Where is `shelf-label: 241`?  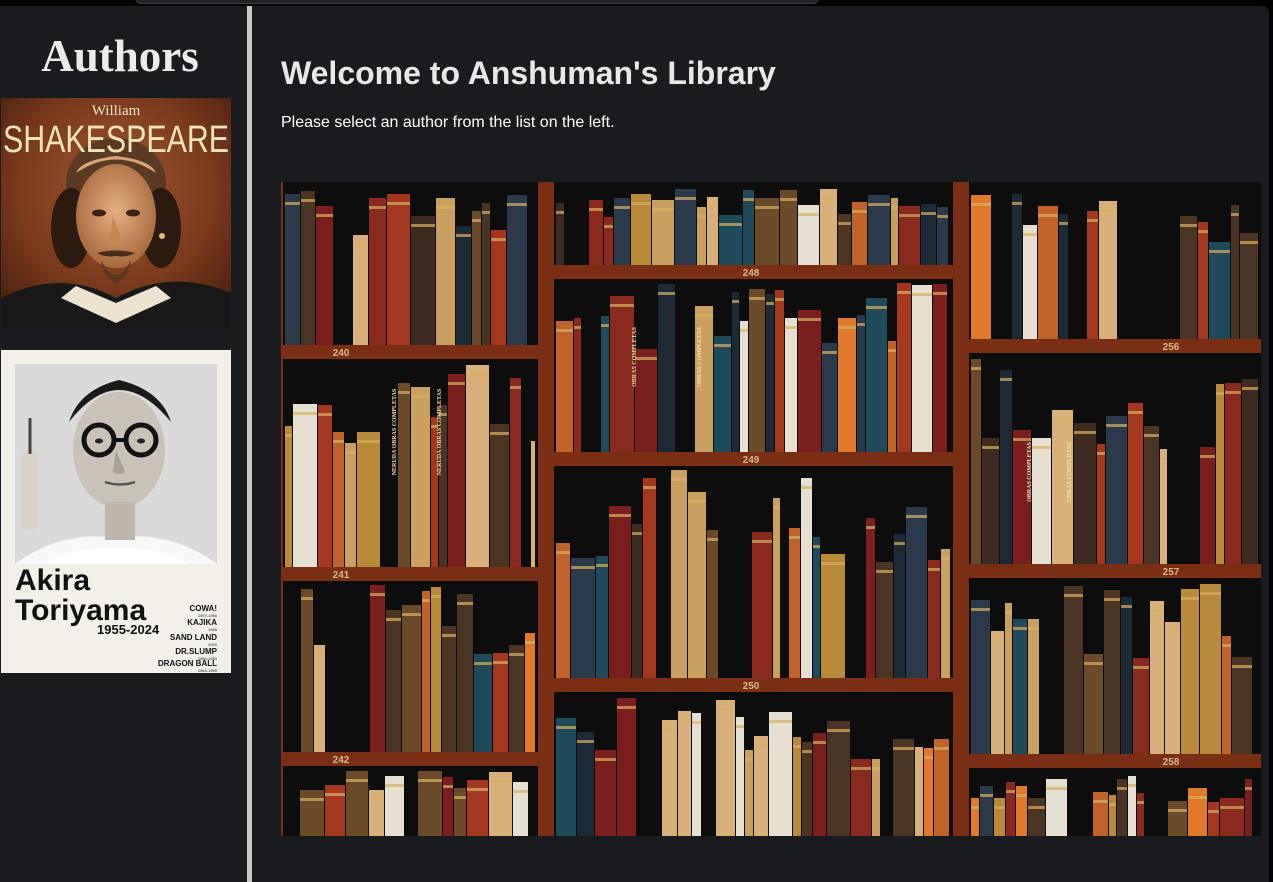
shelf-label: 241 is located at coordinates (341, 575).